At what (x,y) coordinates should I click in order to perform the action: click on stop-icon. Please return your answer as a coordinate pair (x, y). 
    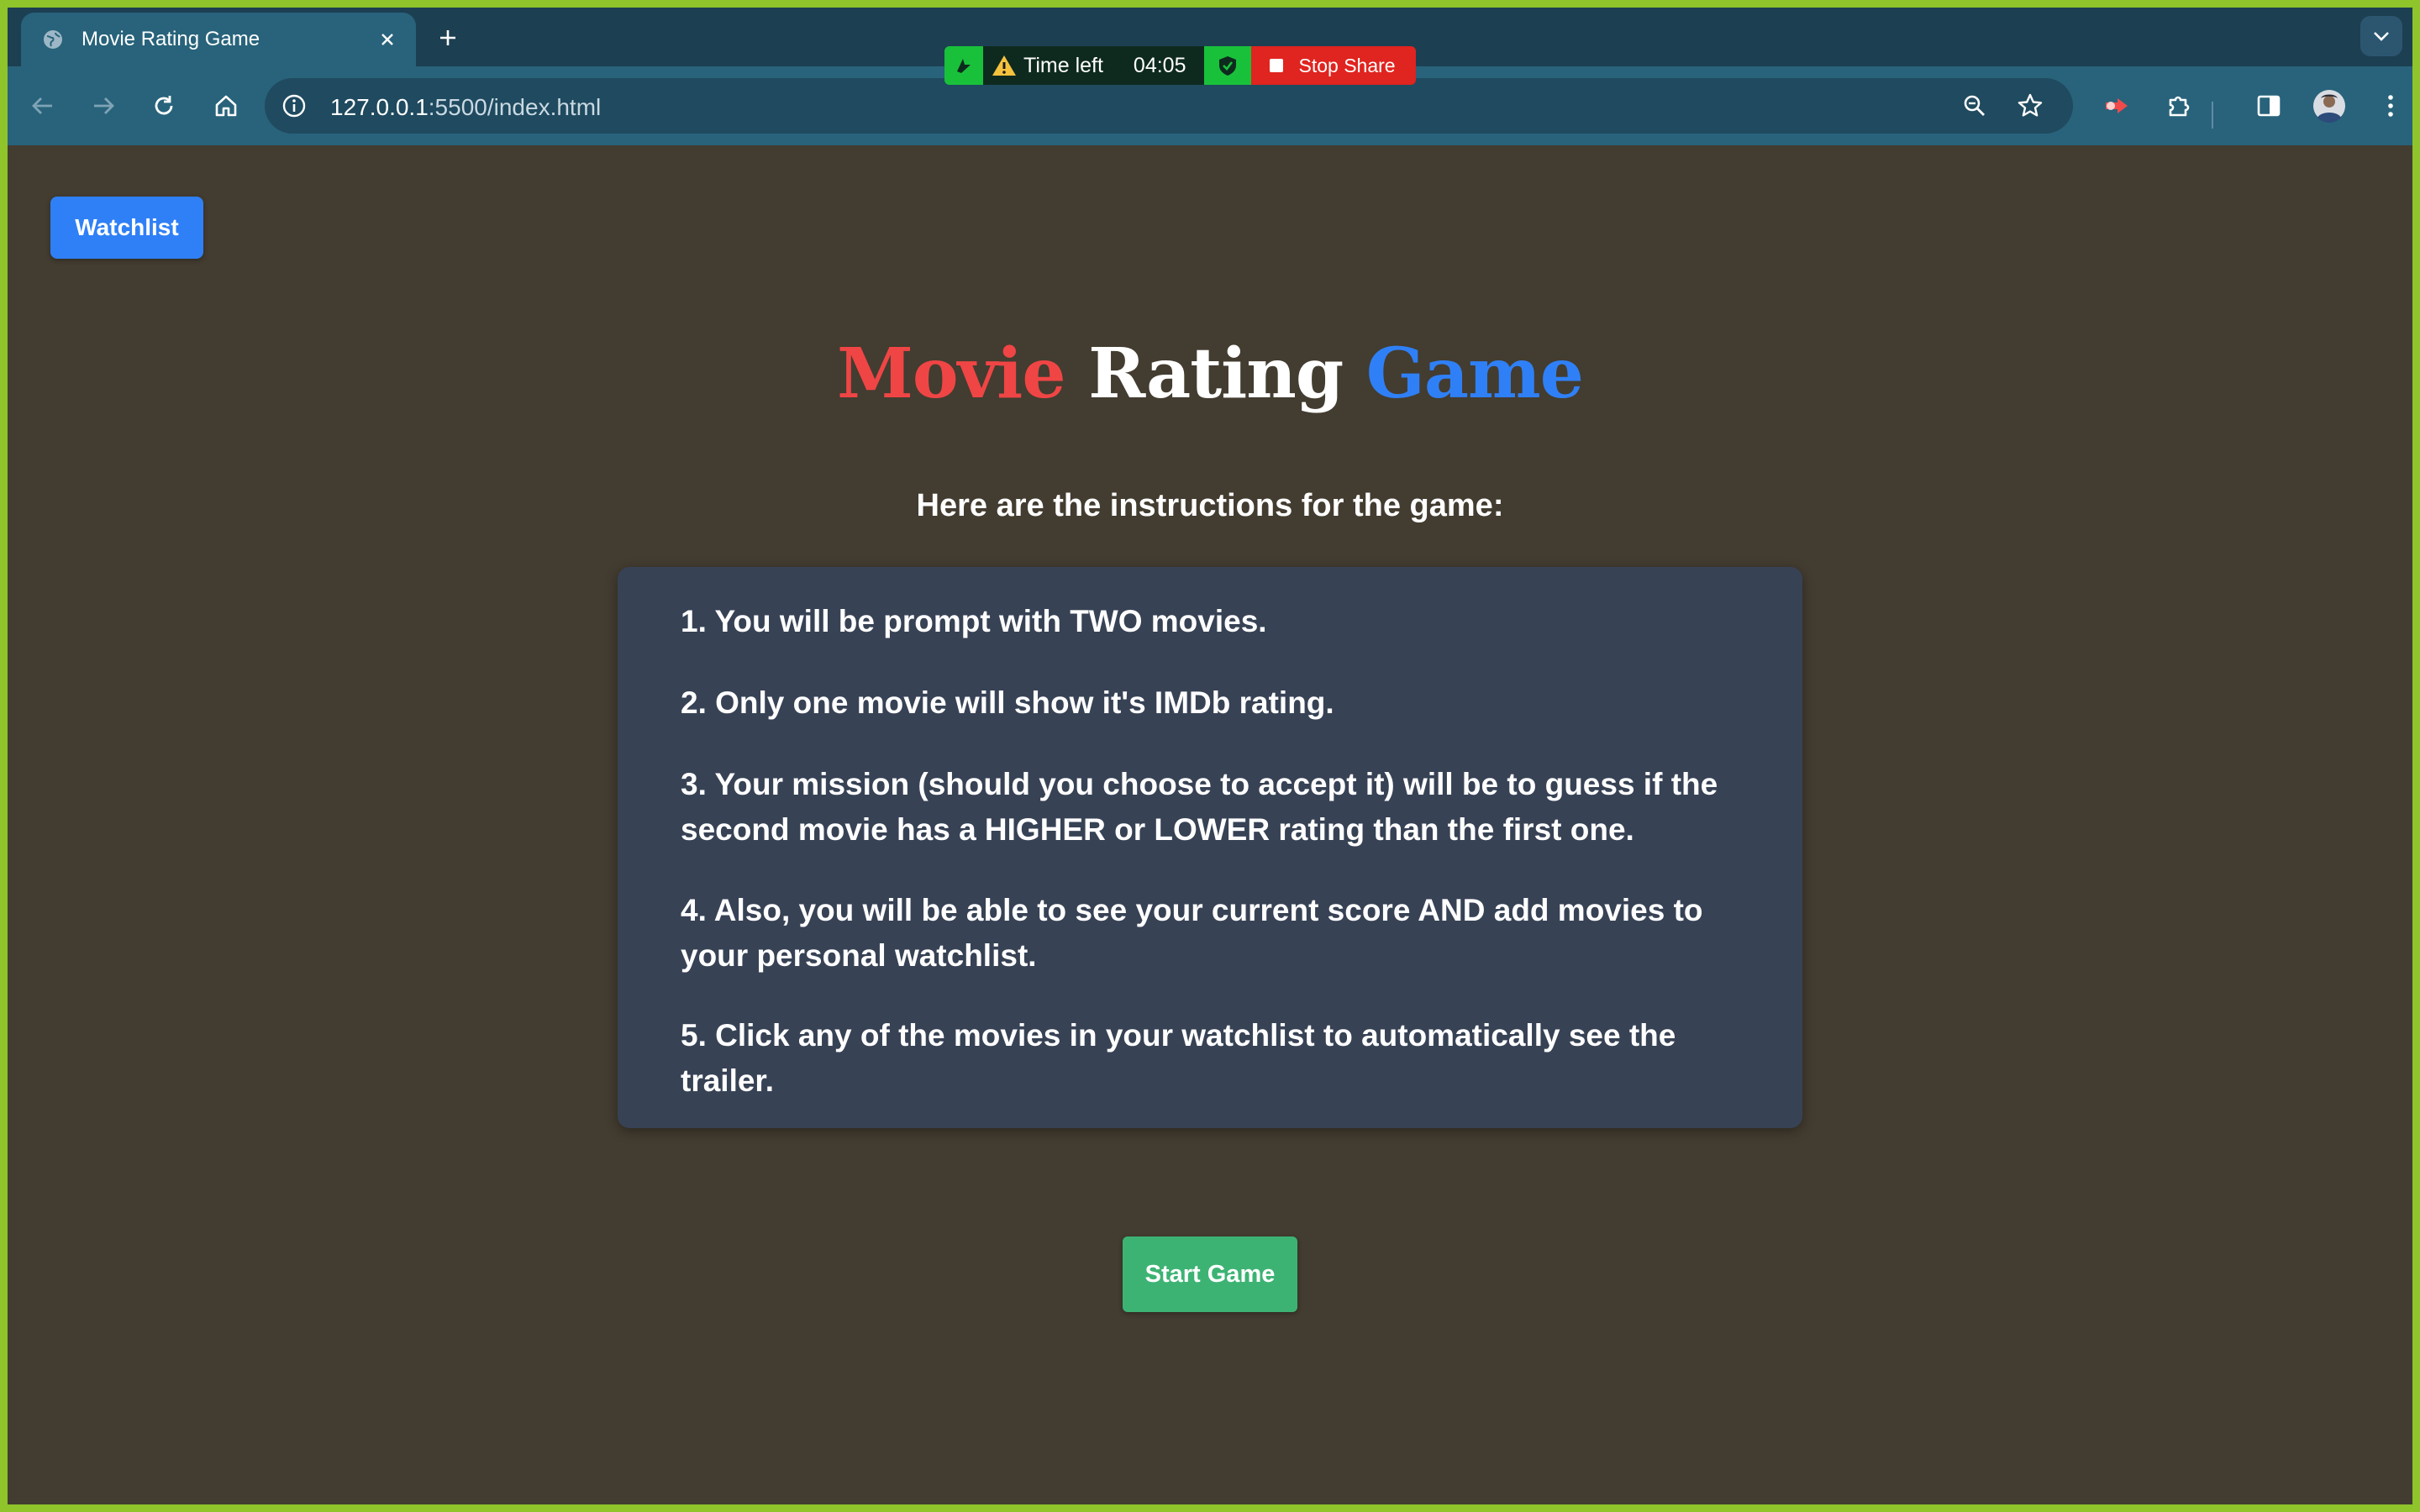
    Looking at the image, I should click on (1277, 65).